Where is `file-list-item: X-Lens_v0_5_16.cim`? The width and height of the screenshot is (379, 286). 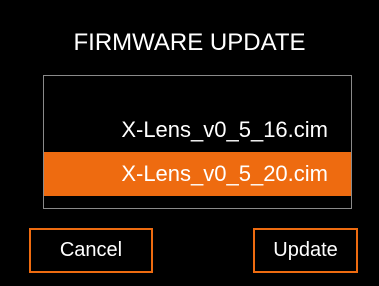
file-list-item: X-Lens_v0_5_16.cim is located at coordinates (197, 130).